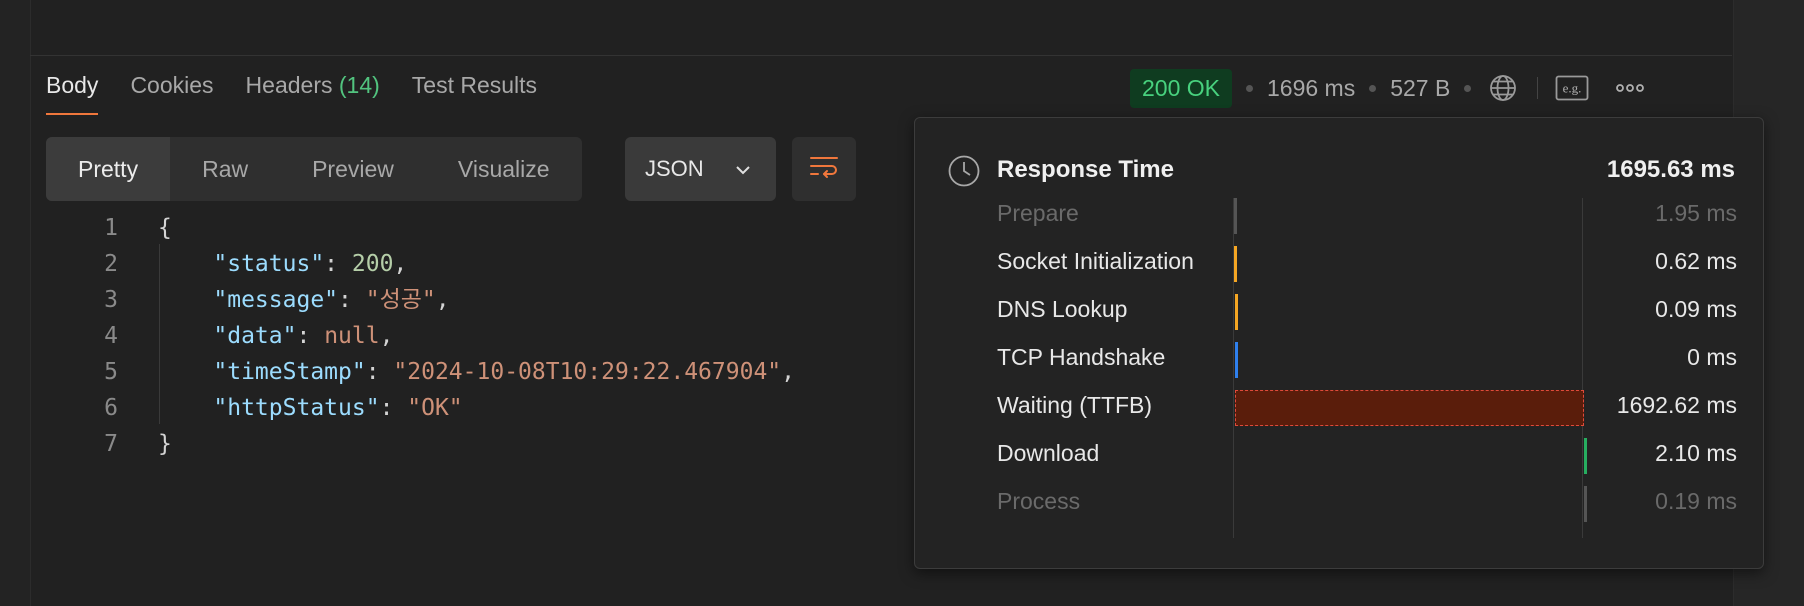  What do you see at coordinates (1311, 88) in the screenshot?
I see `response-time-value: 1696 ms` at bounding box center [1311, 88].